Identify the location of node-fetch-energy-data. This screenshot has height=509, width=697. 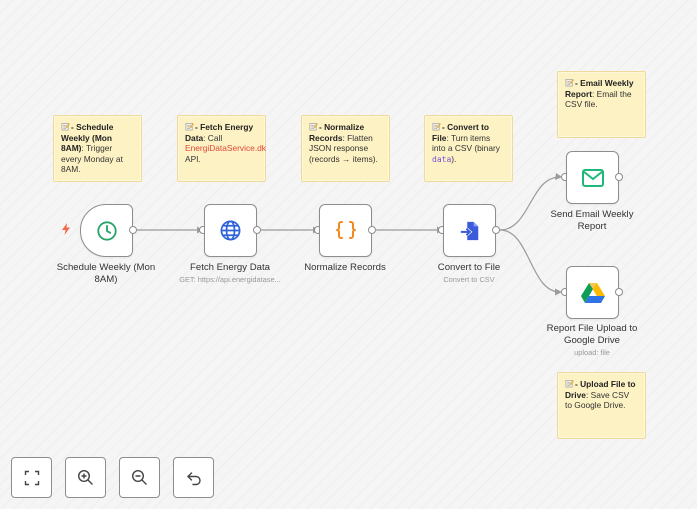
(230, 230).